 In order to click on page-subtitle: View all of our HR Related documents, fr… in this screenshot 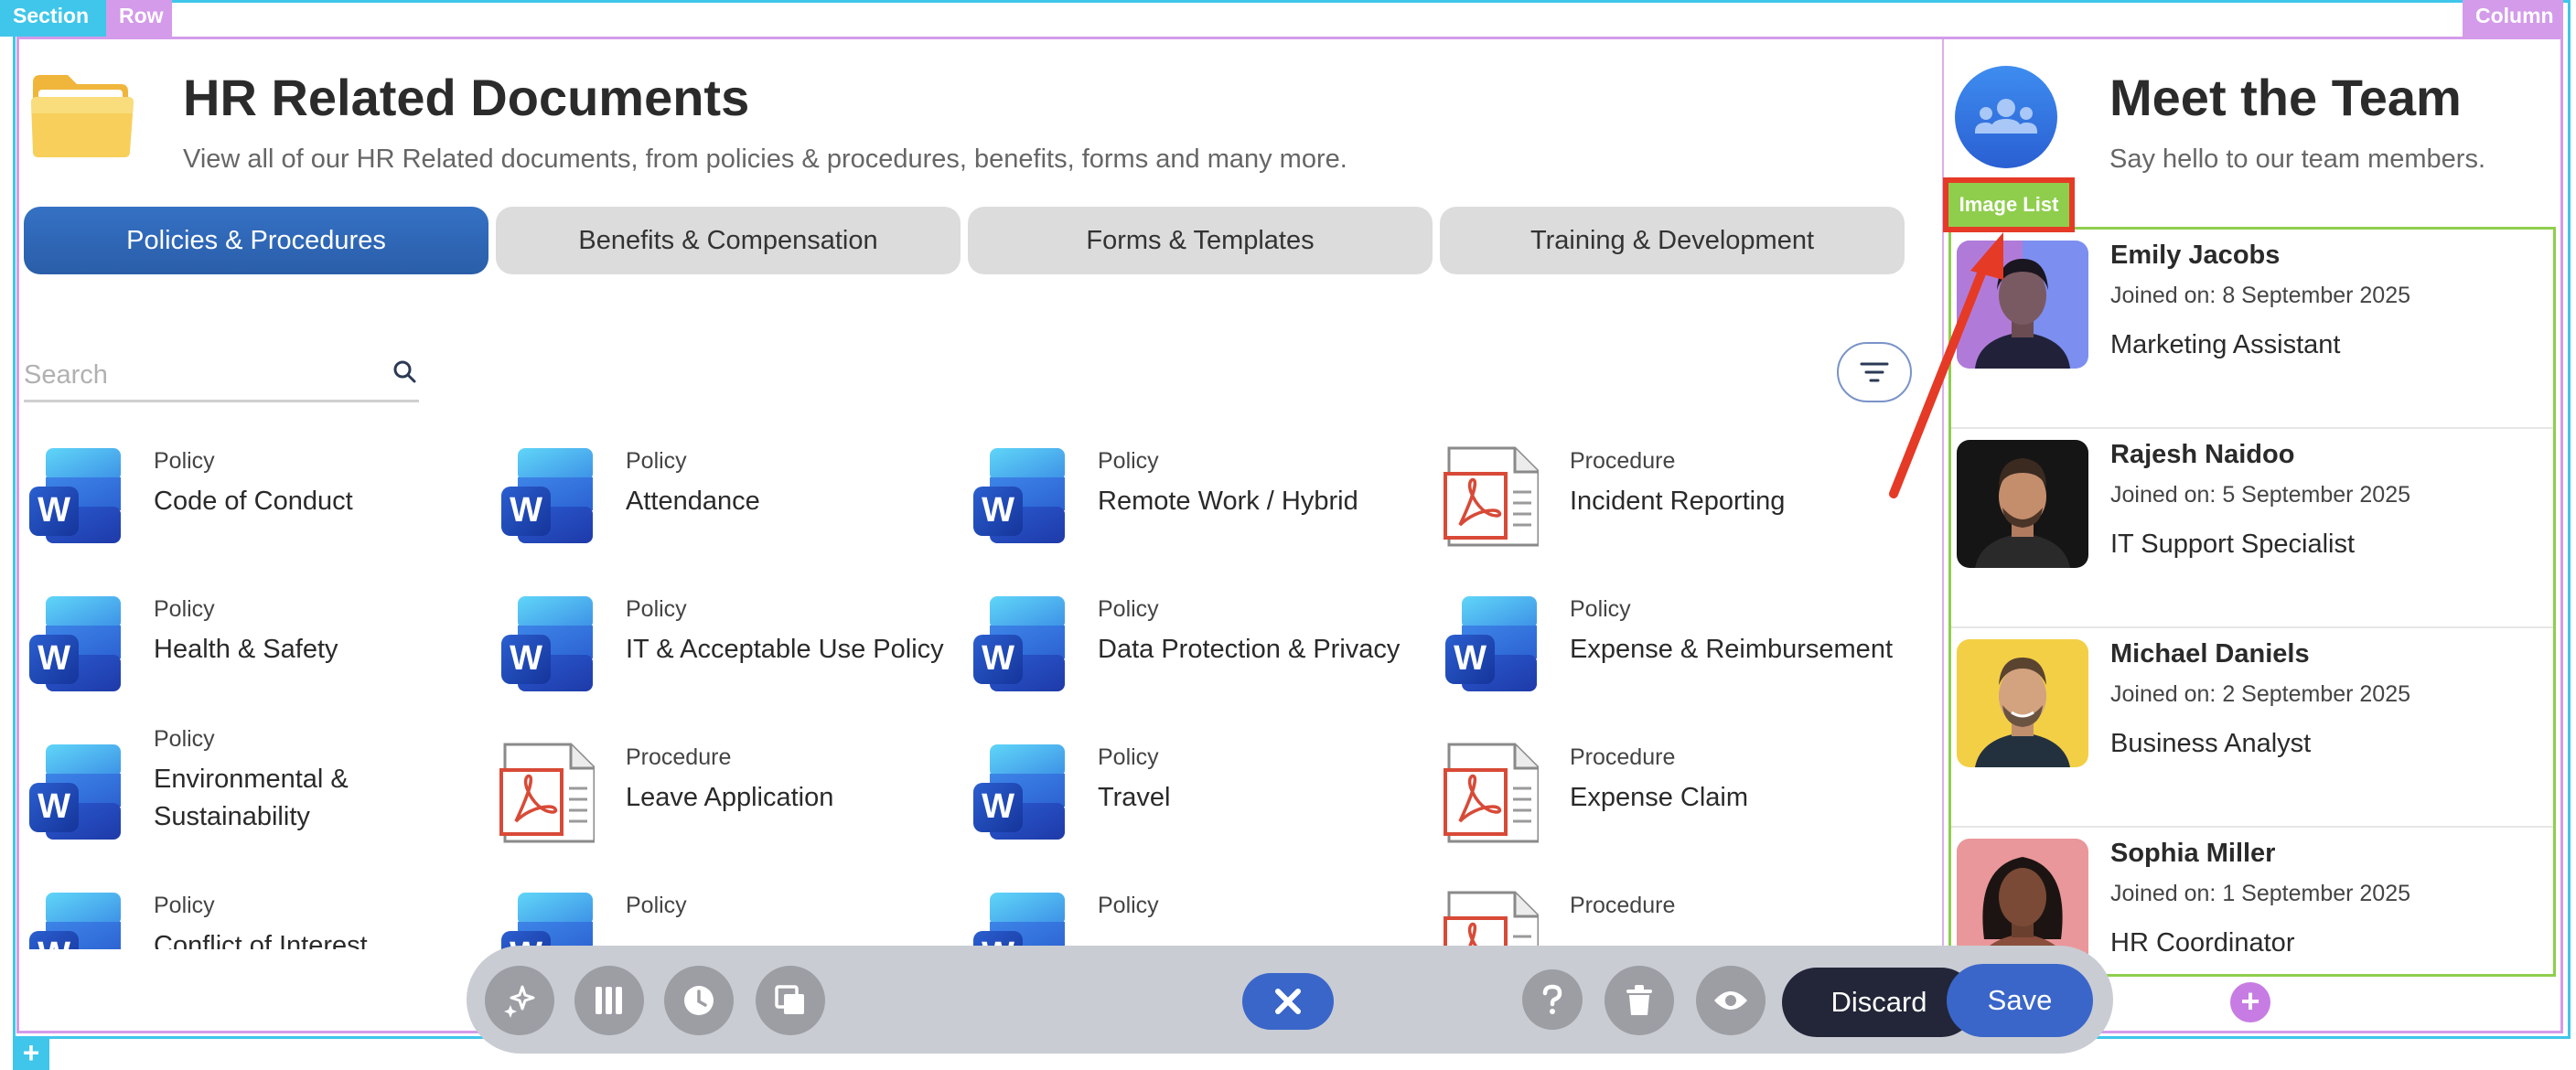, I will do `click(765, 159)`.